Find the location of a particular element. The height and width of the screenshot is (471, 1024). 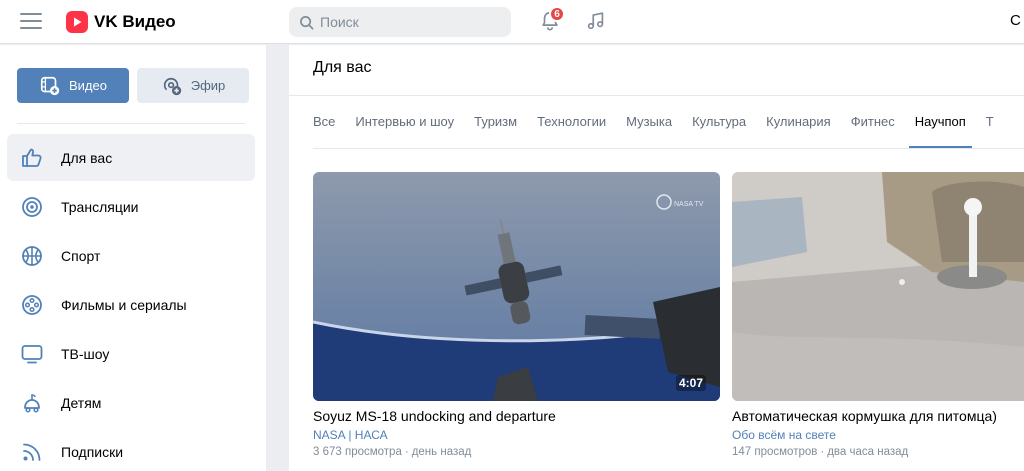

tab-interviews: Интервью и шоу is located at coordinates (404, 129).